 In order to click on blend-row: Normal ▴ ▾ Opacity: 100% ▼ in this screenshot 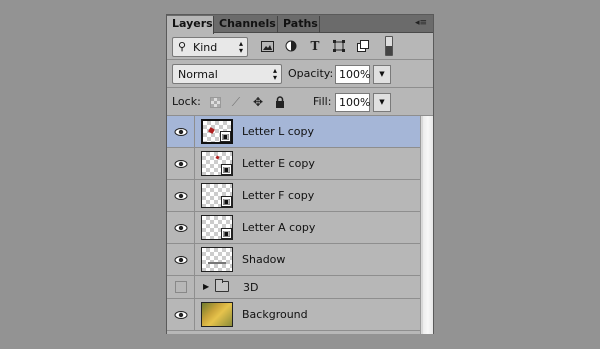, I will do `click(300, 74)`.